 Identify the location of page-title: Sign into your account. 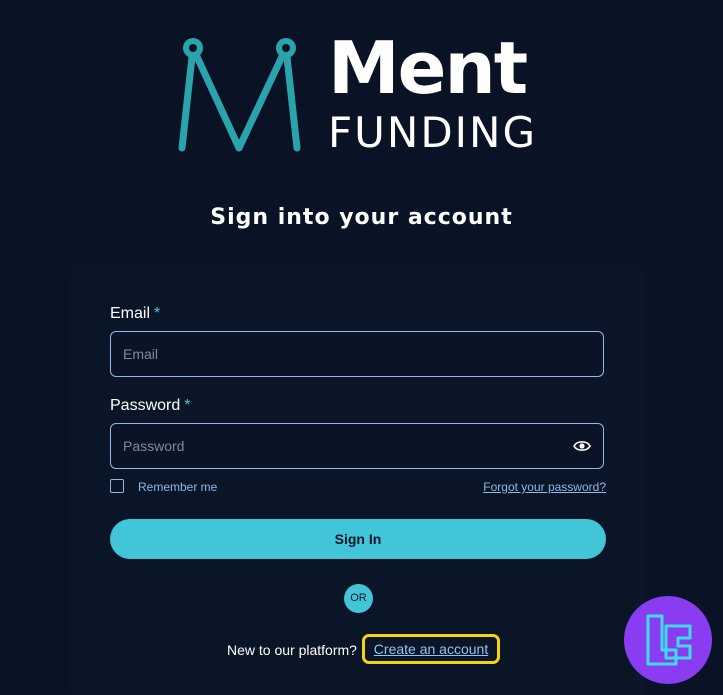
(361, 217).